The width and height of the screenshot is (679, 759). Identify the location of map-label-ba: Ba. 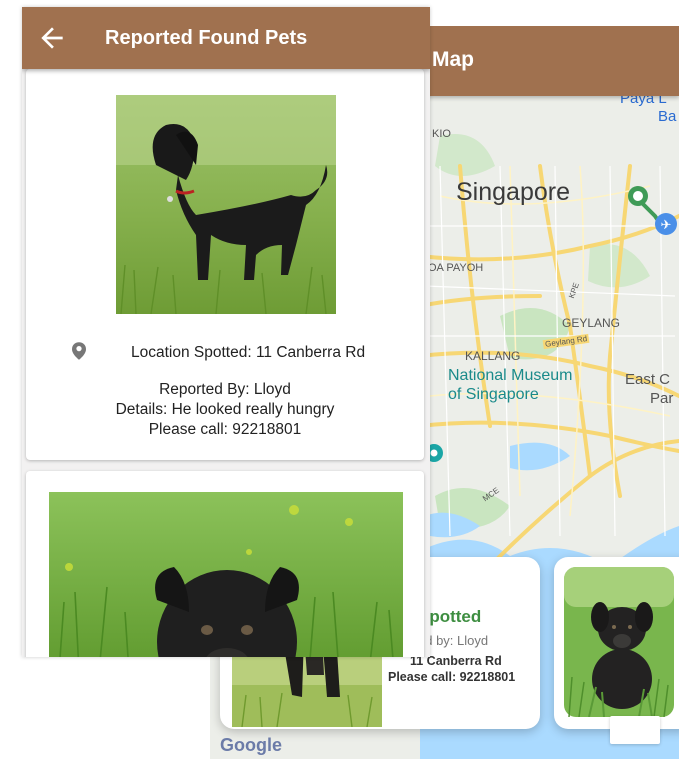
(667, 116).